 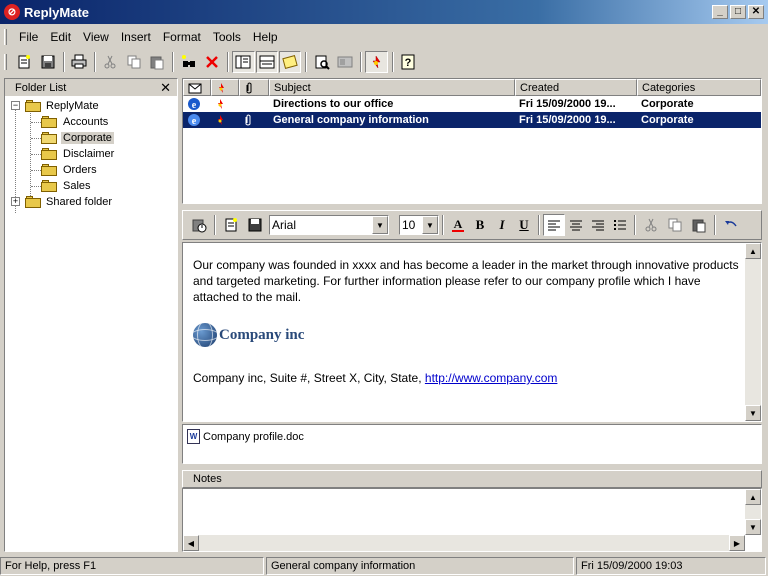 I want to click on search-icon, so click(x=321, y=62).